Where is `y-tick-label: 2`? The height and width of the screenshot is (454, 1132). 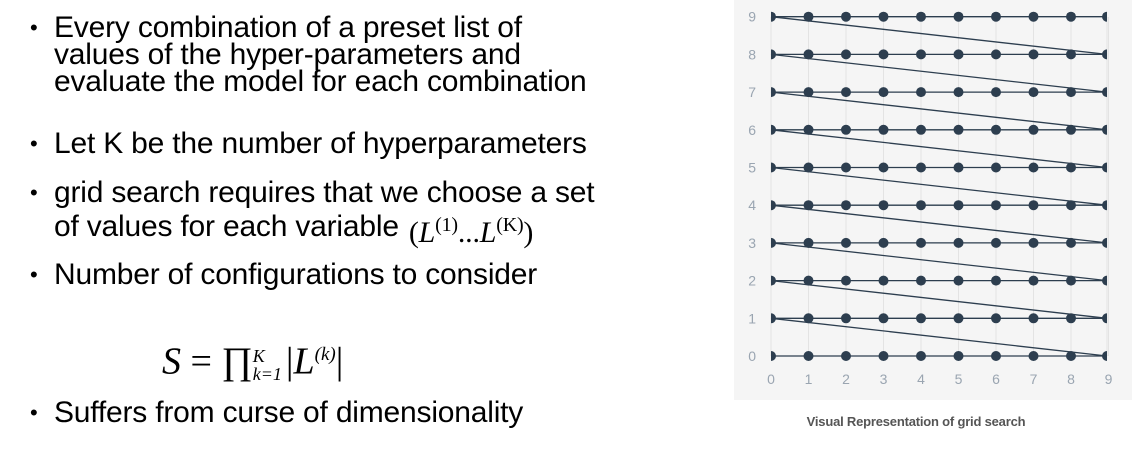
y-tick-label: 2 is located at coordinates (752, 281).